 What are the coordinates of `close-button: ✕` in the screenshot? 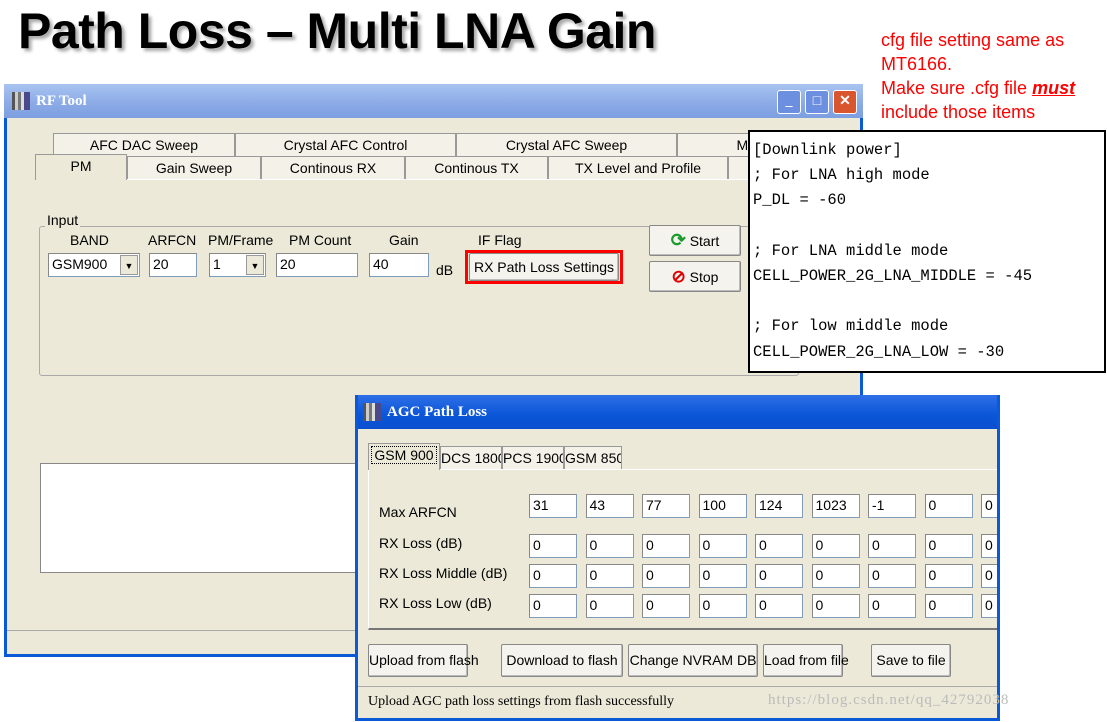 It's located at (845, 102).